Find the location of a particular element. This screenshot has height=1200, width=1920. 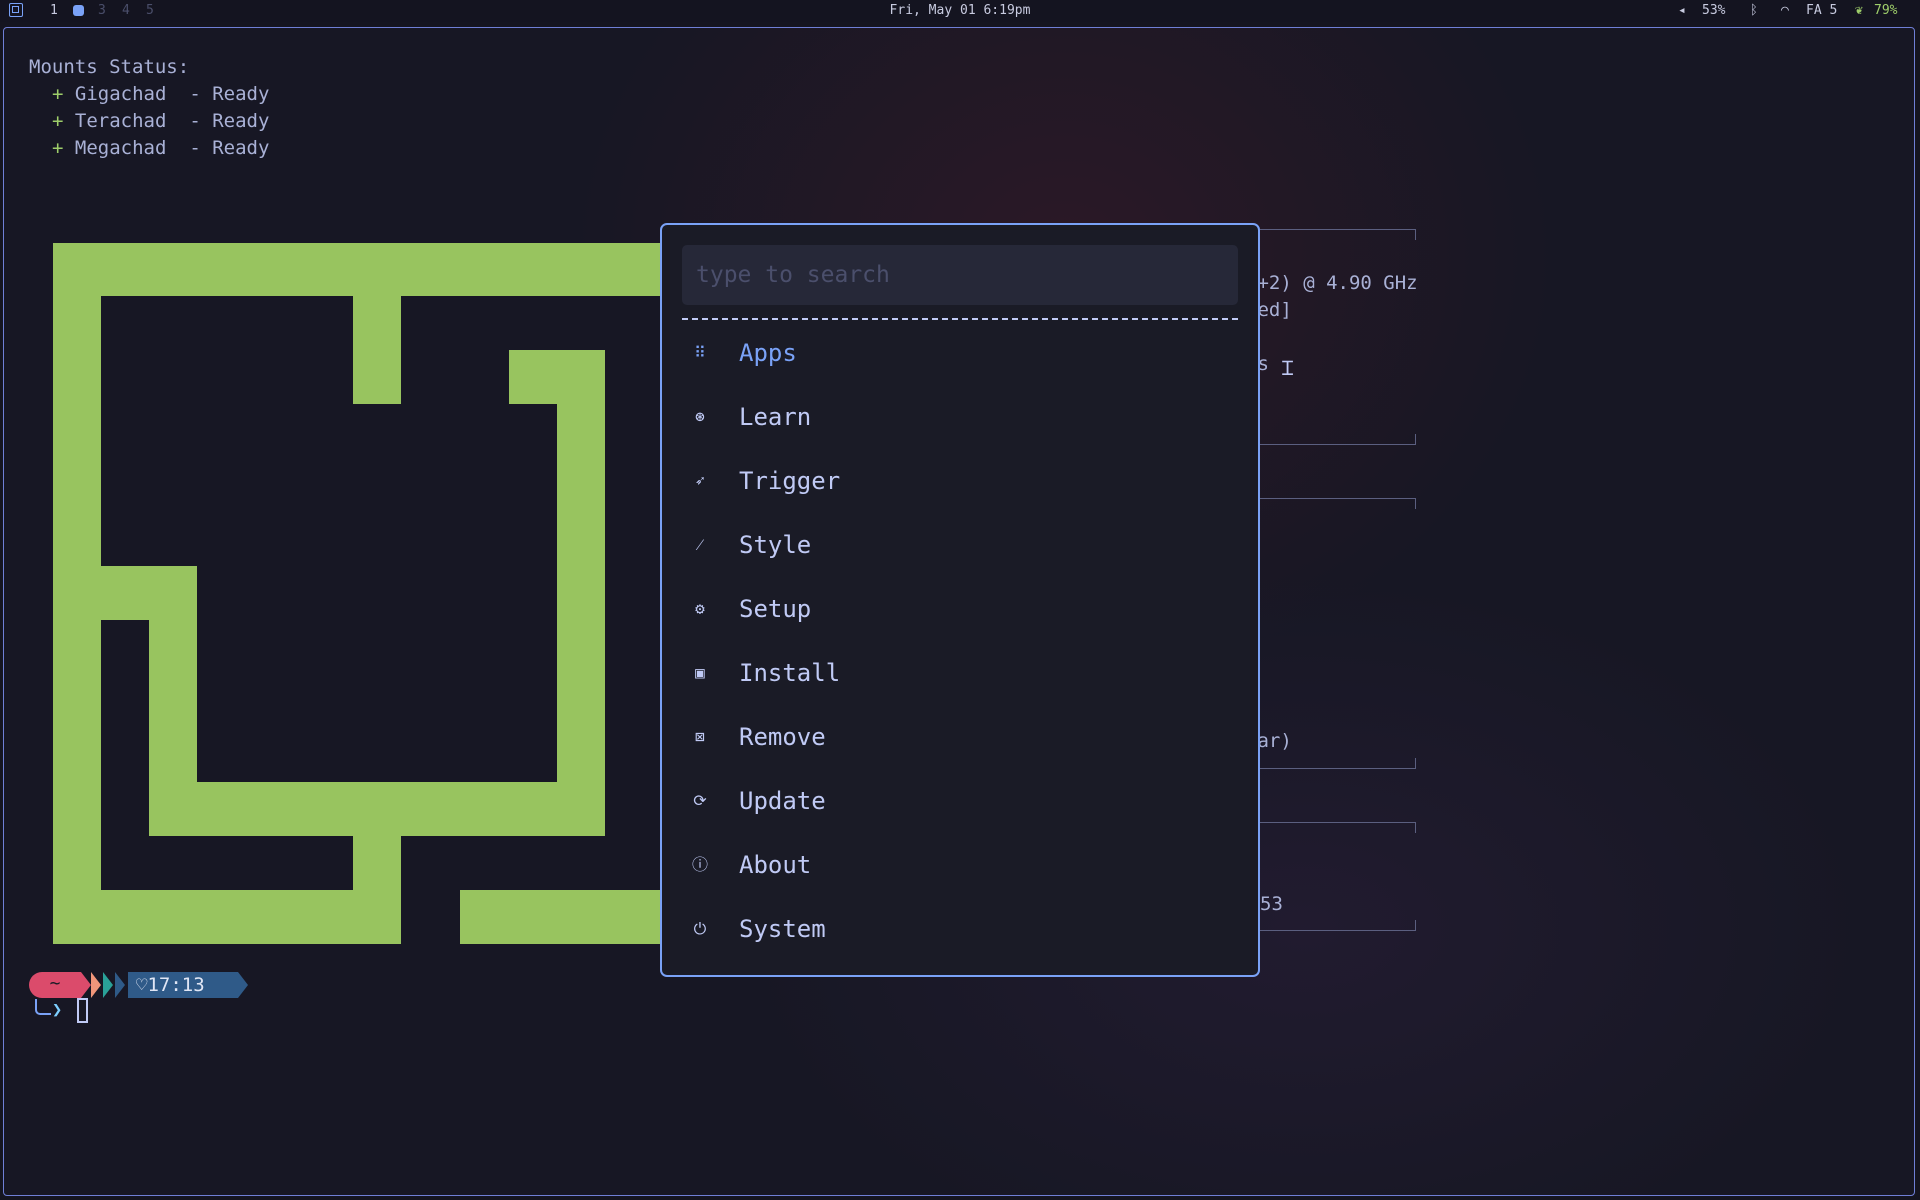

menu-item-apps: ⠿ Apps is located at coordinates (960, 354).